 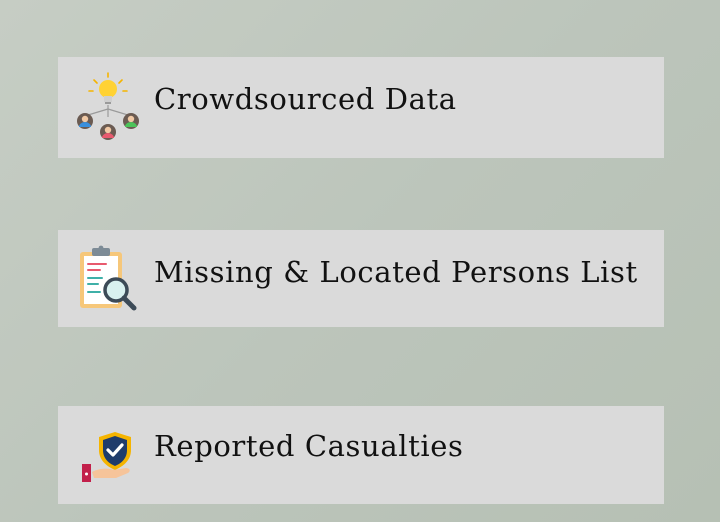 What do you see at coordinates (396, 272) in the screenshot?
I see `menu-item-label: Missing & Located Persons List` at bounding box center [396, 272].